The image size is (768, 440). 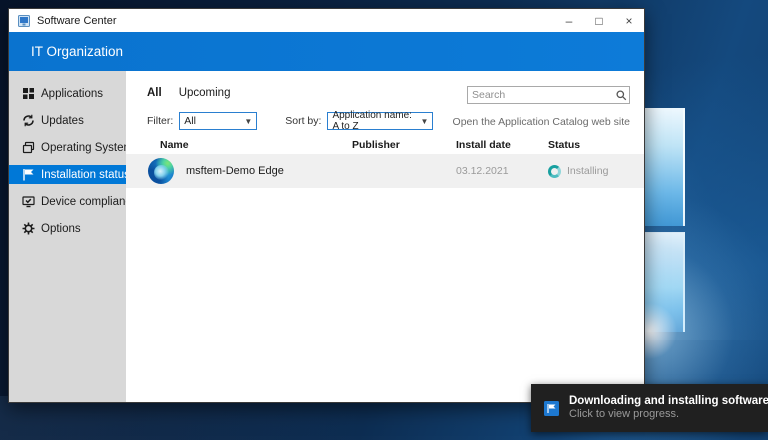 What do you see at coordinates (190, 121) in the screenshot?
I see `filter-value: All` at bounding box center [190, 121].